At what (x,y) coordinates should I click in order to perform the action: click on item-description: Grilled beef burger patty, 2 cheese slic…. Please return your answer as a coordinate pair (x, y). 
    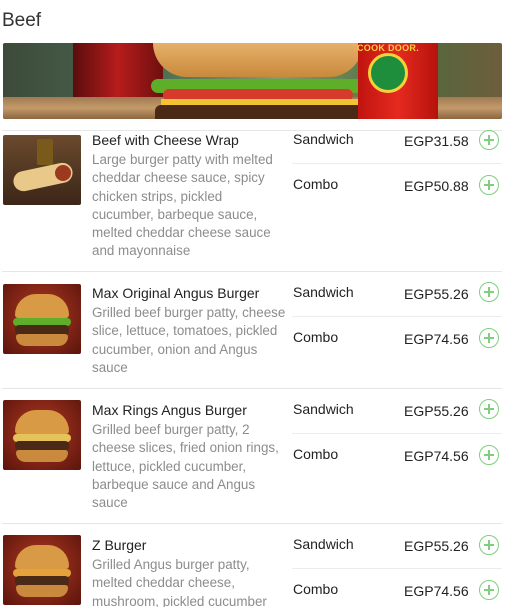
    Looking at the image, I should click on (185, 466).